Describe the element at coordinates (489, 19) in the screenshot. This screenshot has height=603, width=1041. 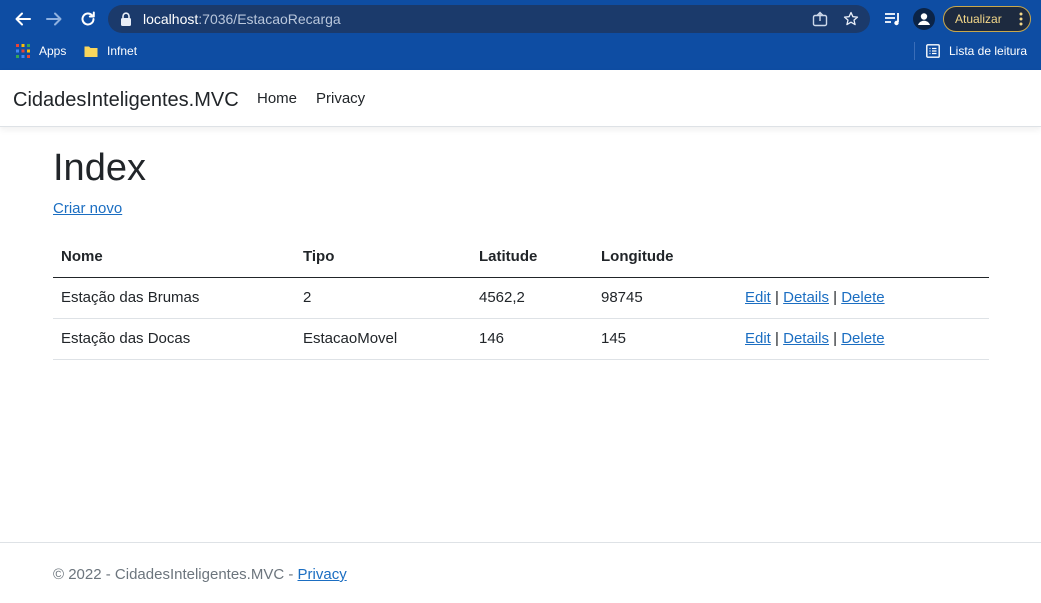
I see `address-bar: localhost:7036/EstacaoRecarga` at that location.